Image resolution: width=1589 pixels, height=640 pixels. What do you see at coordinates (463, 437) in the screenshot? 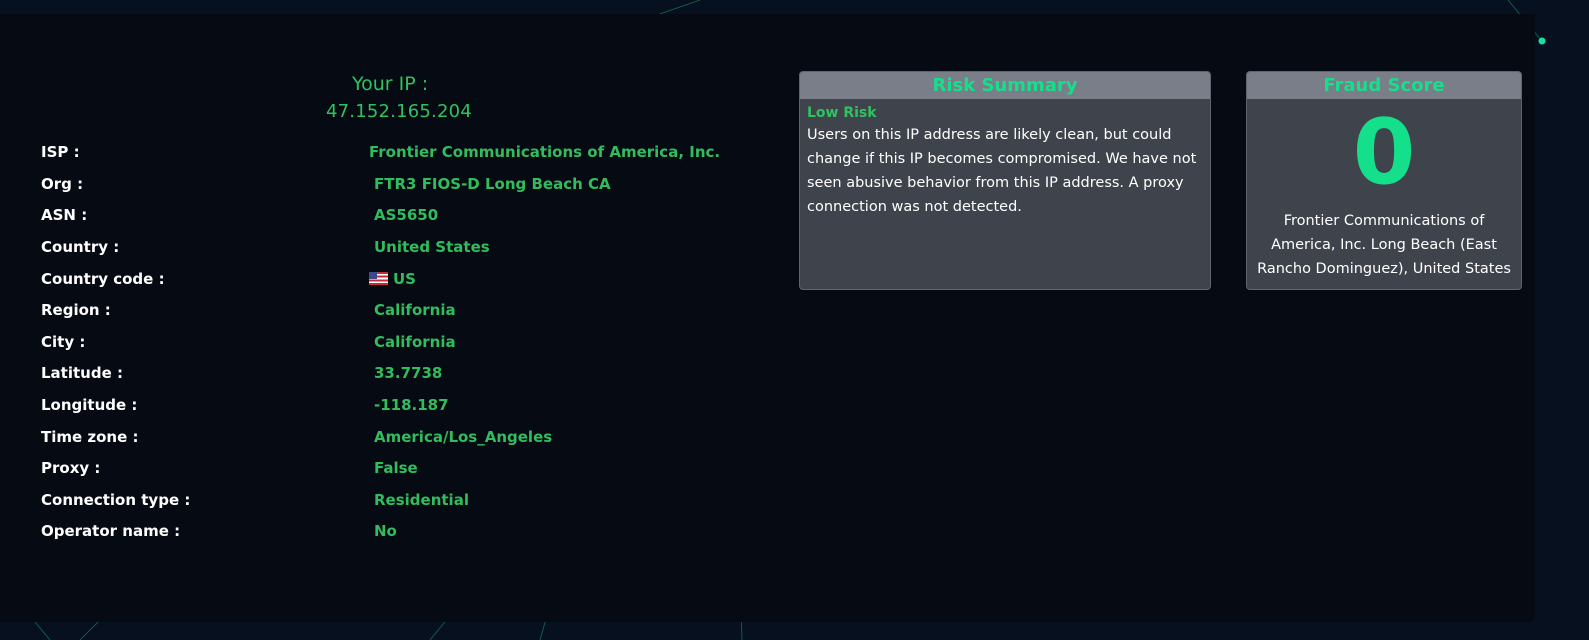
I see `detail-value: America/Los_Angeles` at bounding box center [463, 437].